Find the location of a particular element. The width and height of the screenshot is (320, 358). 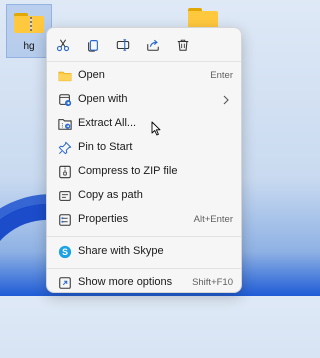

svg-text: S is located at coordinates (65, 252).